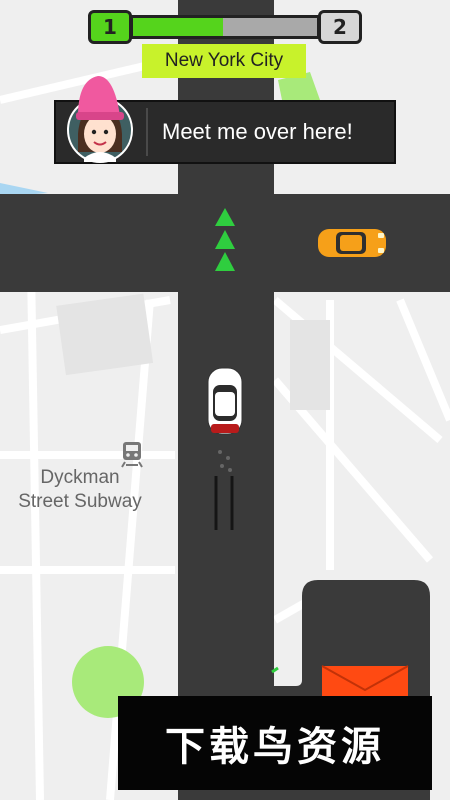 Image resolution: width=450 pixels, height=800 pixels. Describe the element at coordinates (110, 27) in the screenshot. I see `current-level-badge: 1` at that location.